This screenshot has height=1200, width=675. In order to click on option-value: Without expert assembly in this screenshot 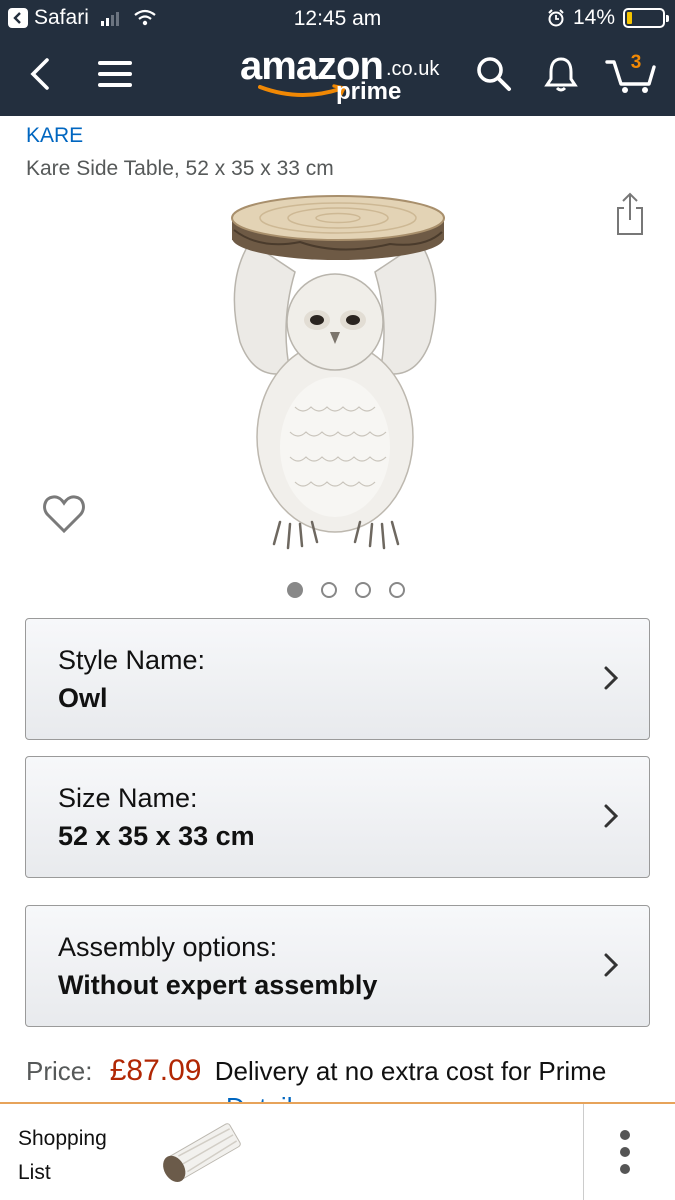, I will do `click(218, 985)`.